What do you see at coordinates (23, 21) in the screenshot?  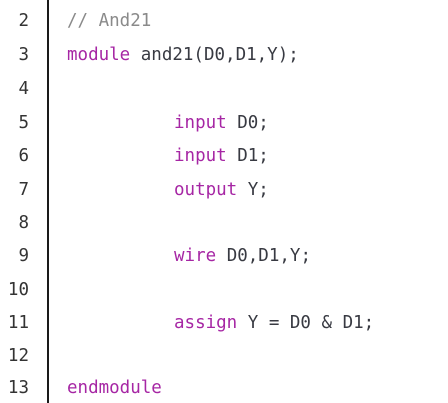 I see `line-number: 2` at bounding box center [23, 21].